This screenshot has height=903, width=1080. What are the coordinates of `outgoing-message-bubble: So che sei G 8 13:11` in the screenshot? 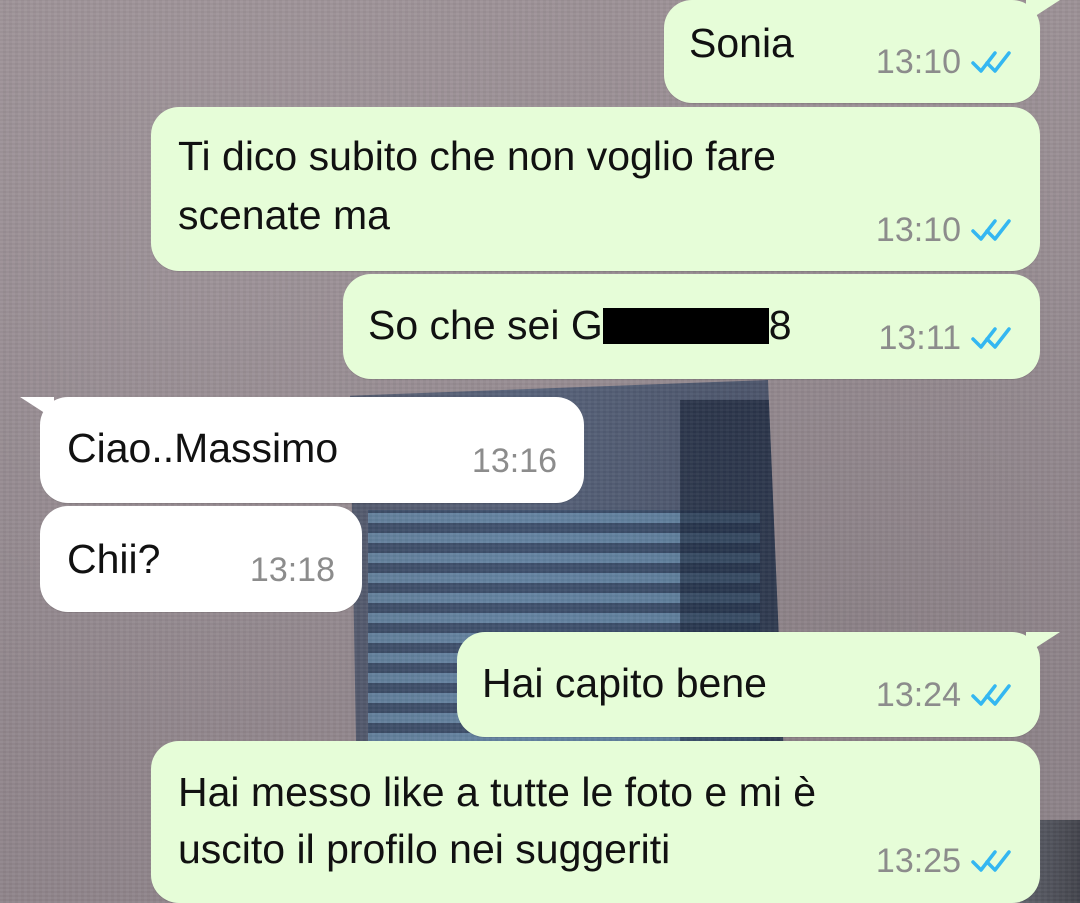 It's located at (691, 326).